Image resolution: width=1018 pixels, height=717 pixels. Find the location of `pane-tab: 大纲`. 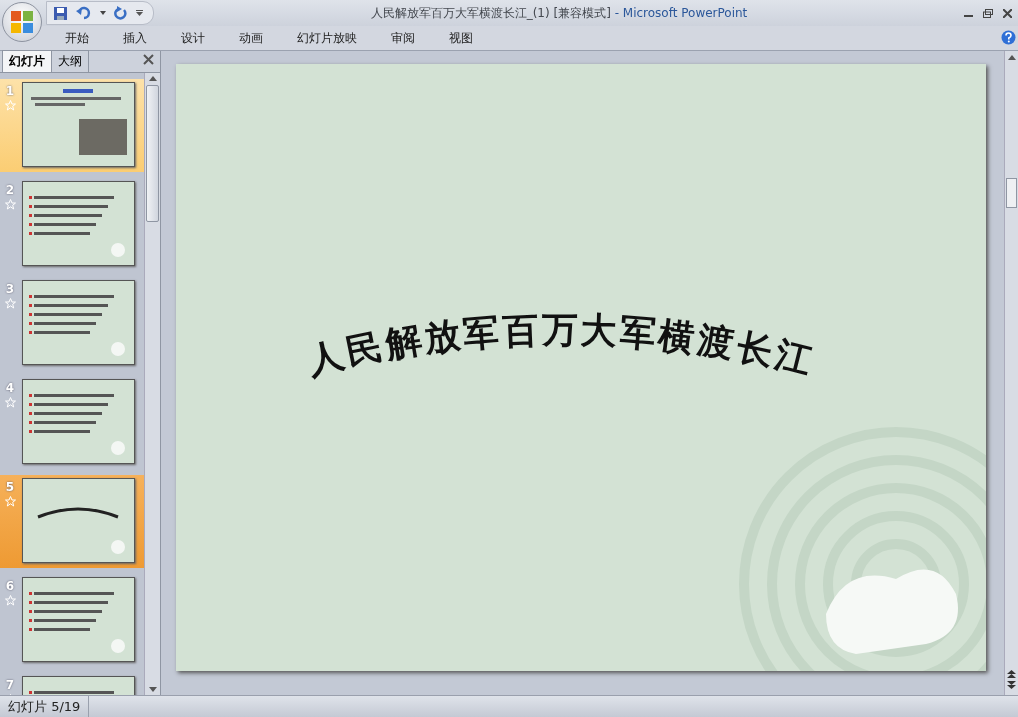

pane-tab: 大纲 is located at coordinates (70, 61).